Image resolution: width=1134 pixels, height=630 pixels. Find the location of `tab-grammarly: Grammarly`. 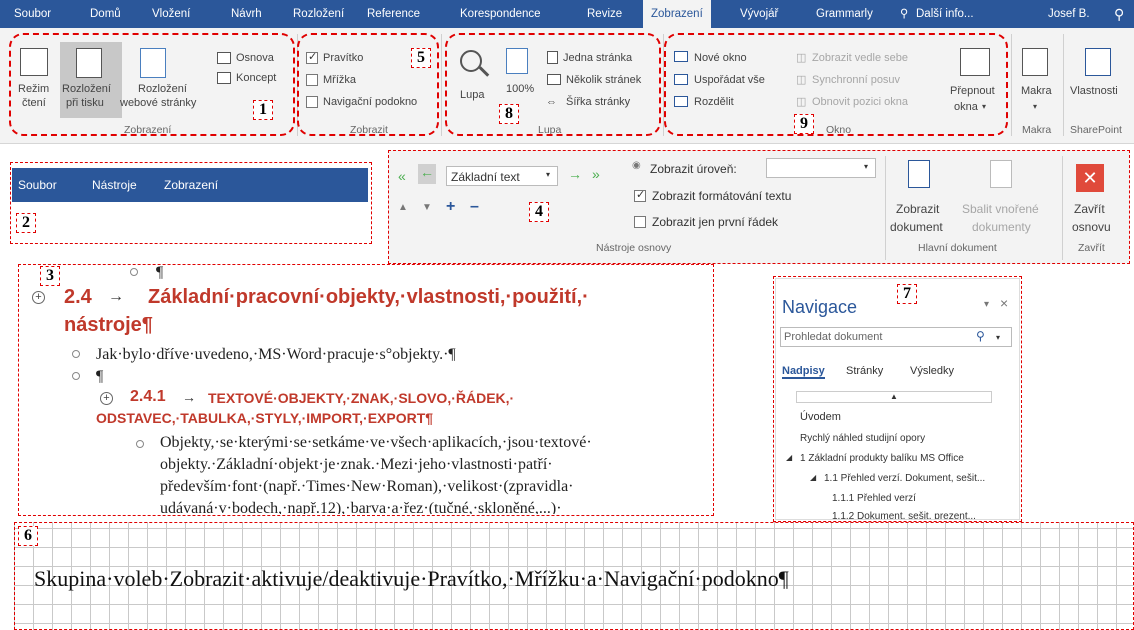

tab-grammarly: Grammarly is located at coordinates (844, 14).